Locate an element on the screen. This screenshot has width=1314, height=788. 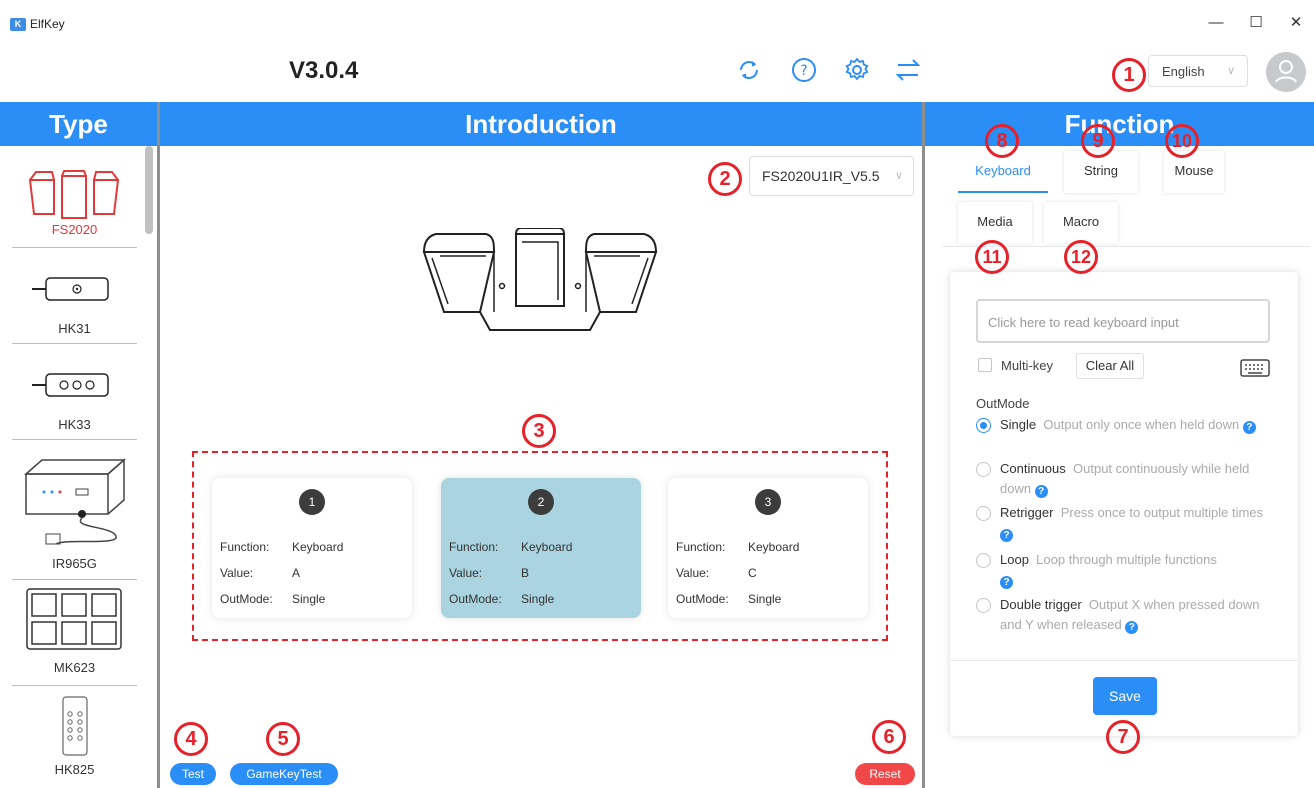
annotation-marker: 10 is located at coordinates (1182, 141).